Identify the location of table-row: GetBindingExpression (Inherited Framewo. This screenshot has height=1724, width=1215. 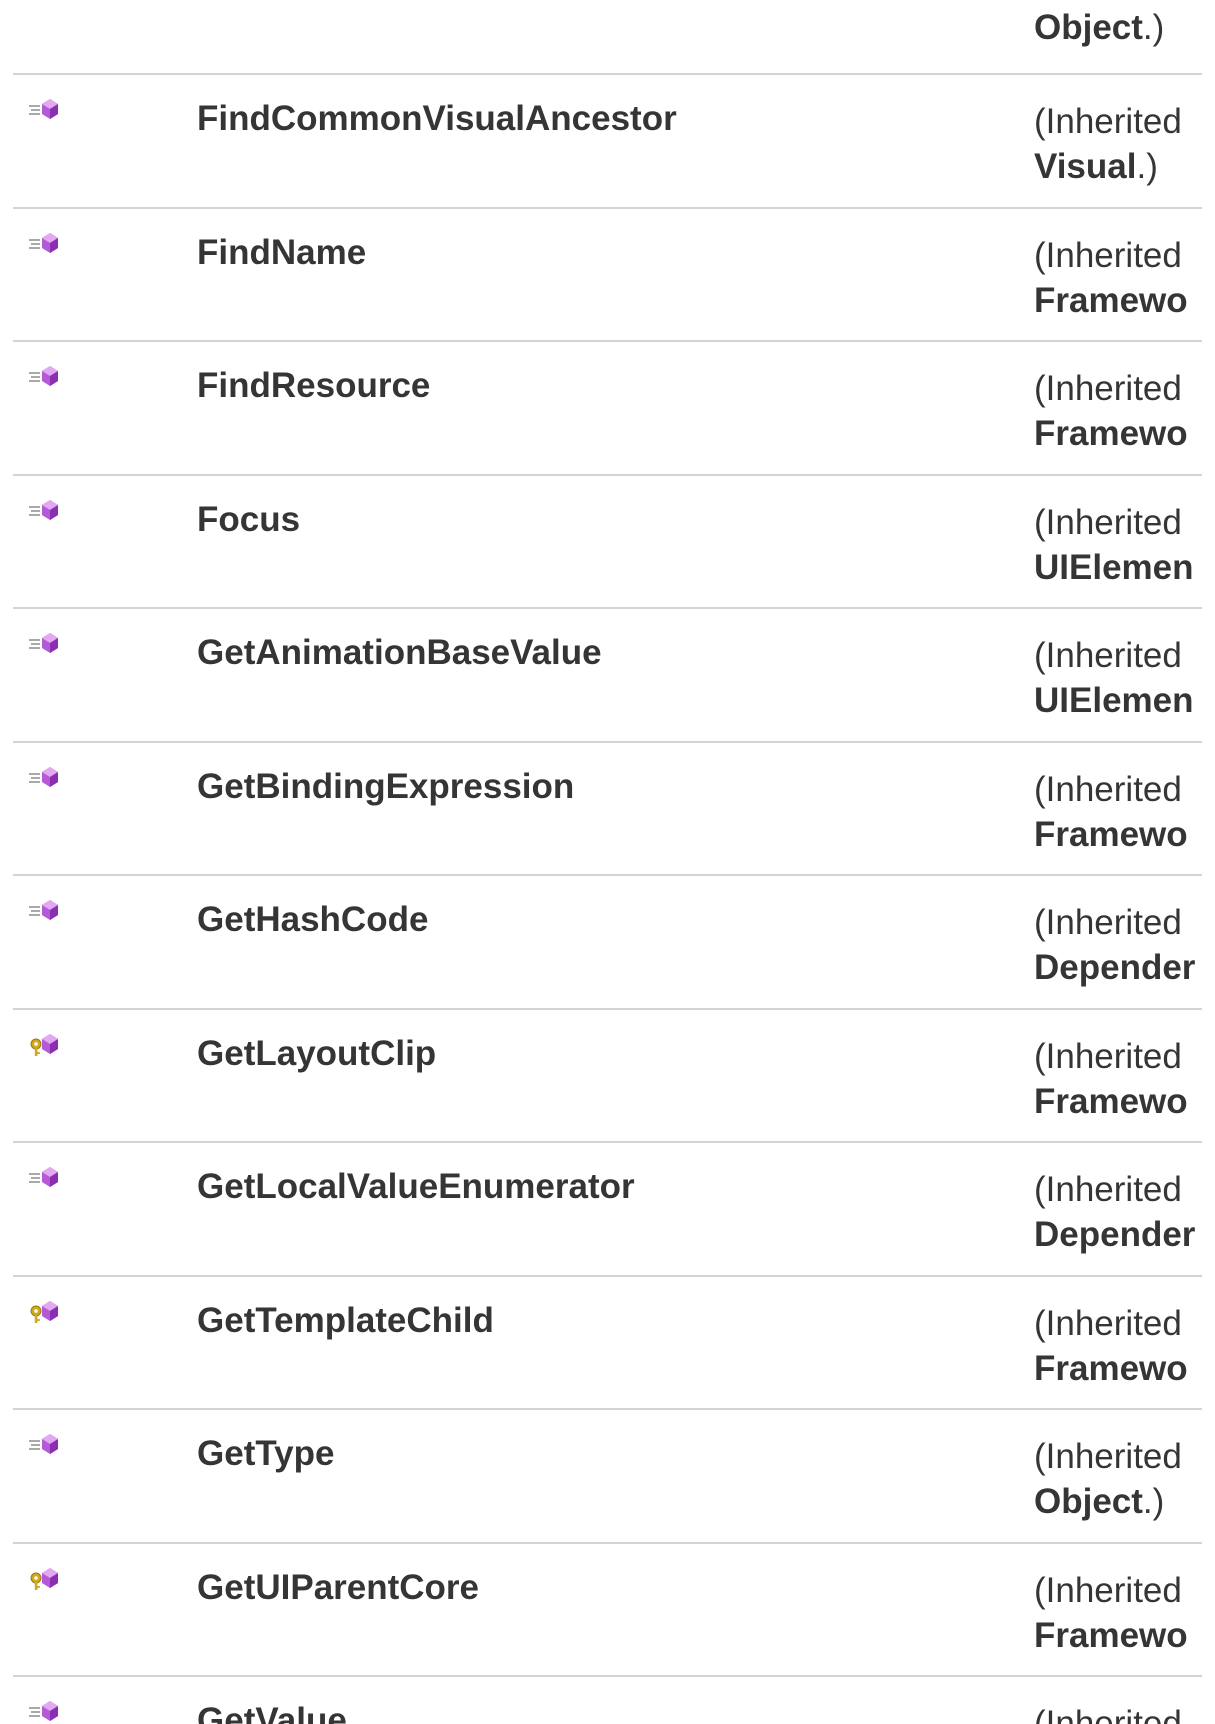
(601, 809).